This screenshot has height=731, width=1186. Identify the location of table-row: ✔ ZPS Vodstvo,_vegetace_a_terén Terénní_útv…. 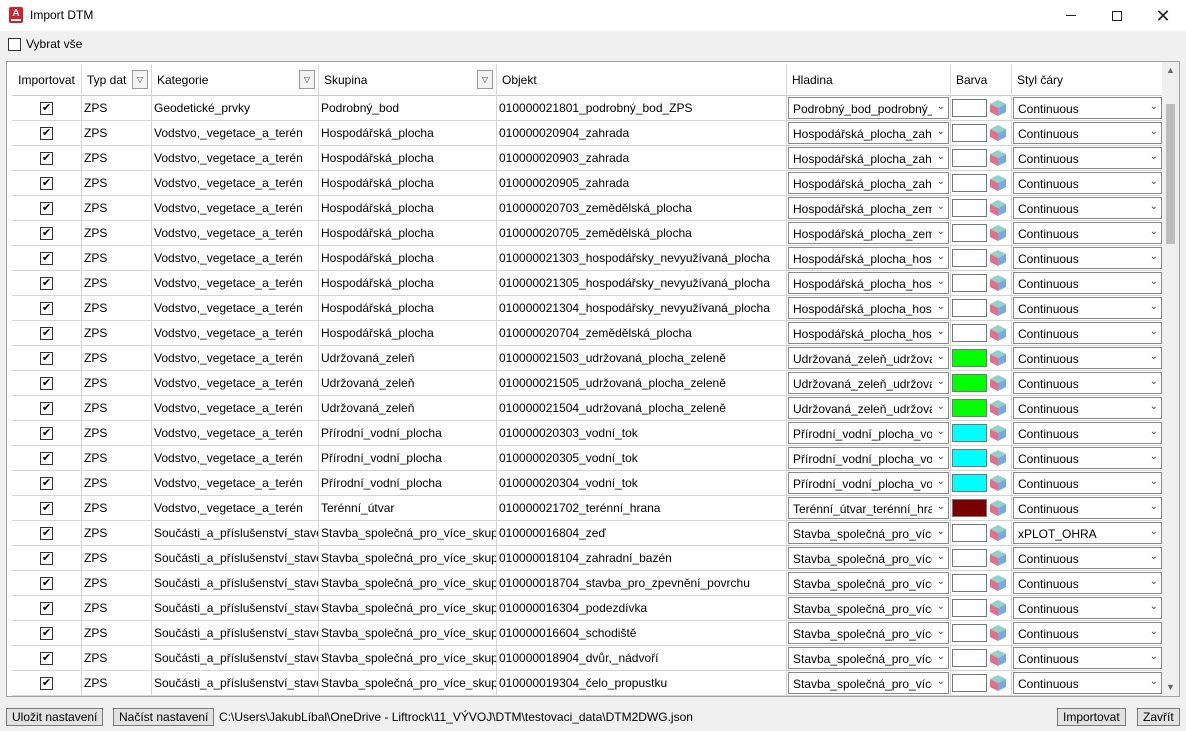
(588, 508).